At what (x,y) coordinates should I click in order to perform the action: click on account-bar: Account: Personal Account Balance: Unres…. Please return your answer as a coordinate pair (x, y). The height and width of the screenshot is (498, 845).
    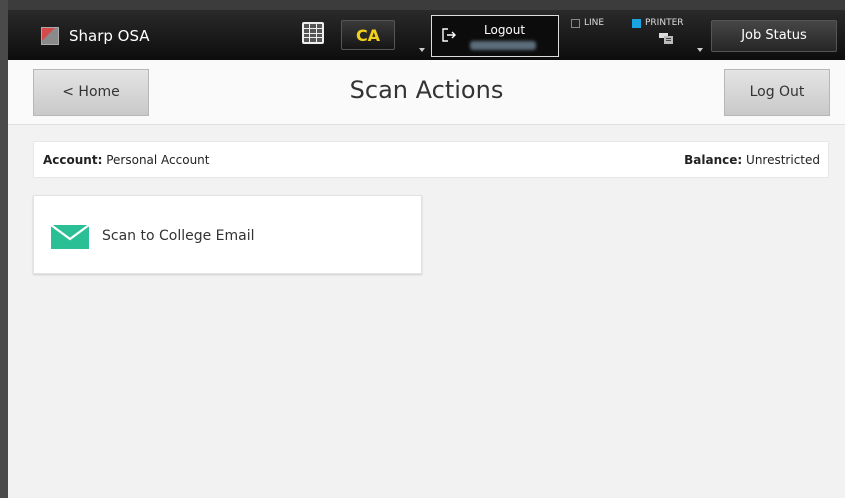
    Looking at the image, I should click on (431, 159).